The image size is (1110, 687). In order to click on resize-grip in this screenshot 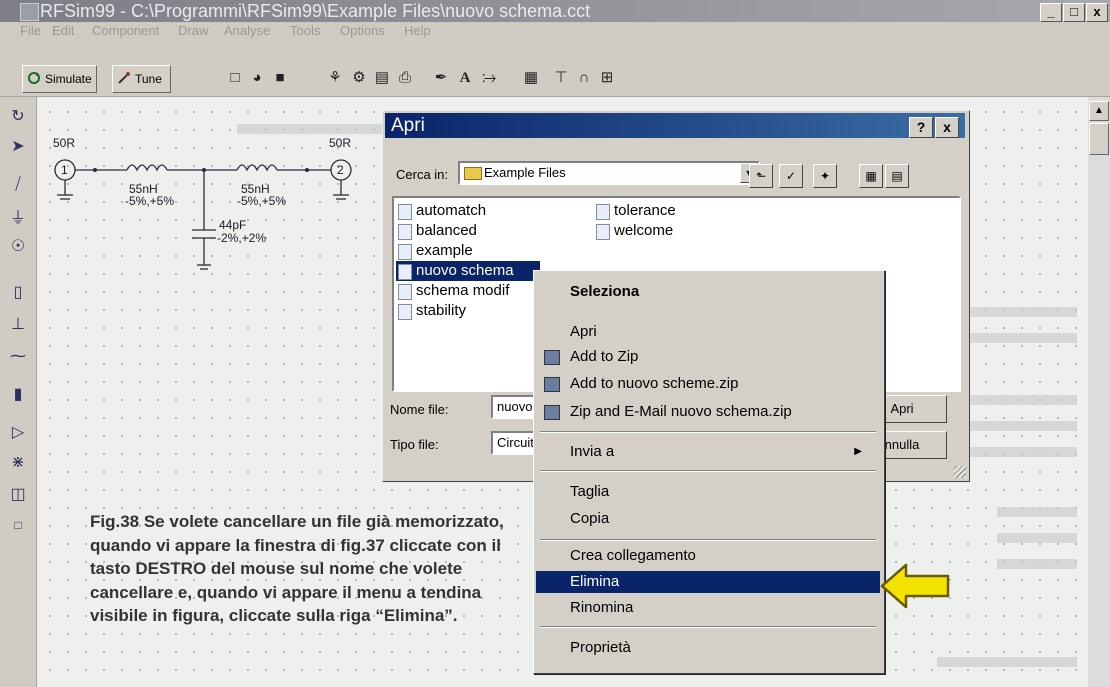, I will do `click(960, 472)`.